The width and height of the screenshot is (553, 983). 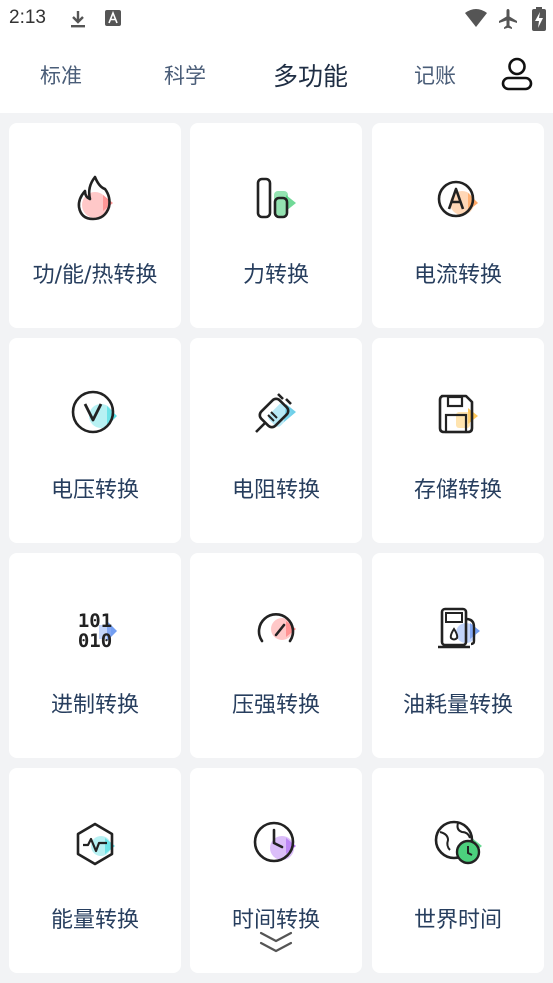 I want to click on plug-icon, so click(x=275, y=413).